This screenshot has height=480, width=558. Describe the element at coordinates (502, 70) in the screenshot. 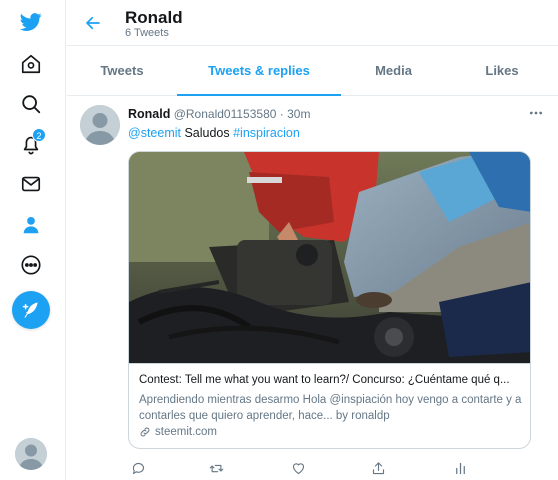

I see `tab-likes: Likes` at that location.